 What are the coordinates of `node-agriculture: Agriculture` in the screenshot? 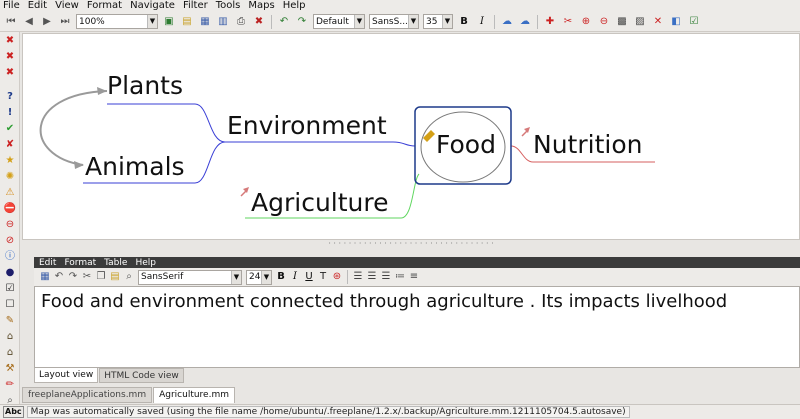 It's located at (320, 202).